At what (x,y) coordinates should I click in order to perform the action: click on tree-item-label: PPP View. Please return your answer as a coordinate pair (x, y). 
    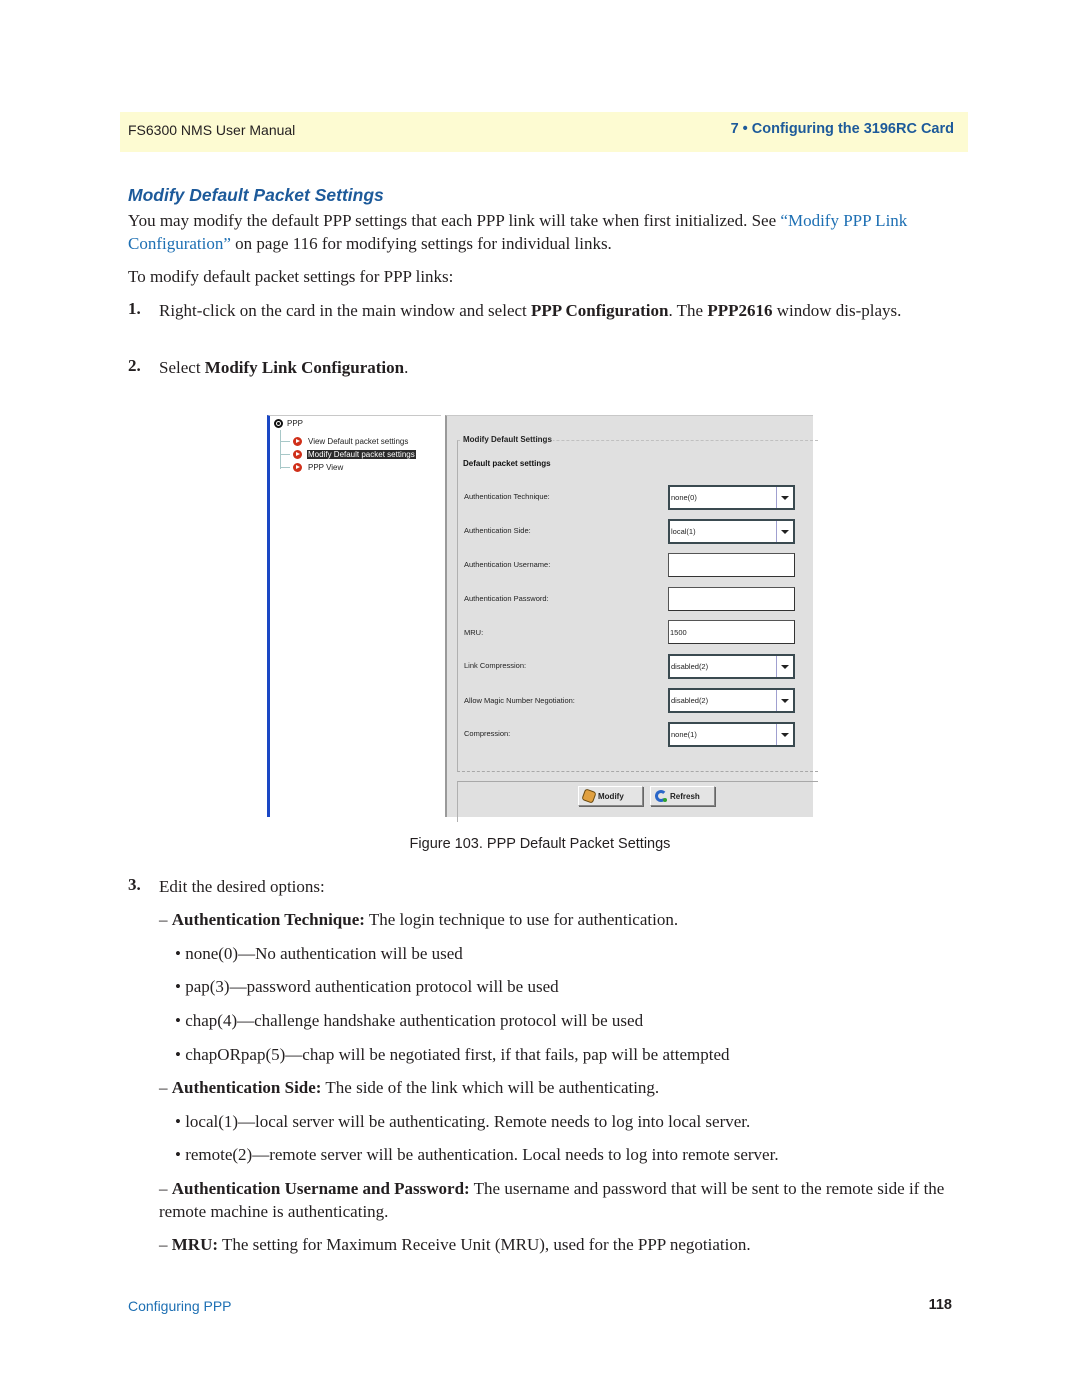
    Looking at the image, I should click on (326, 467).